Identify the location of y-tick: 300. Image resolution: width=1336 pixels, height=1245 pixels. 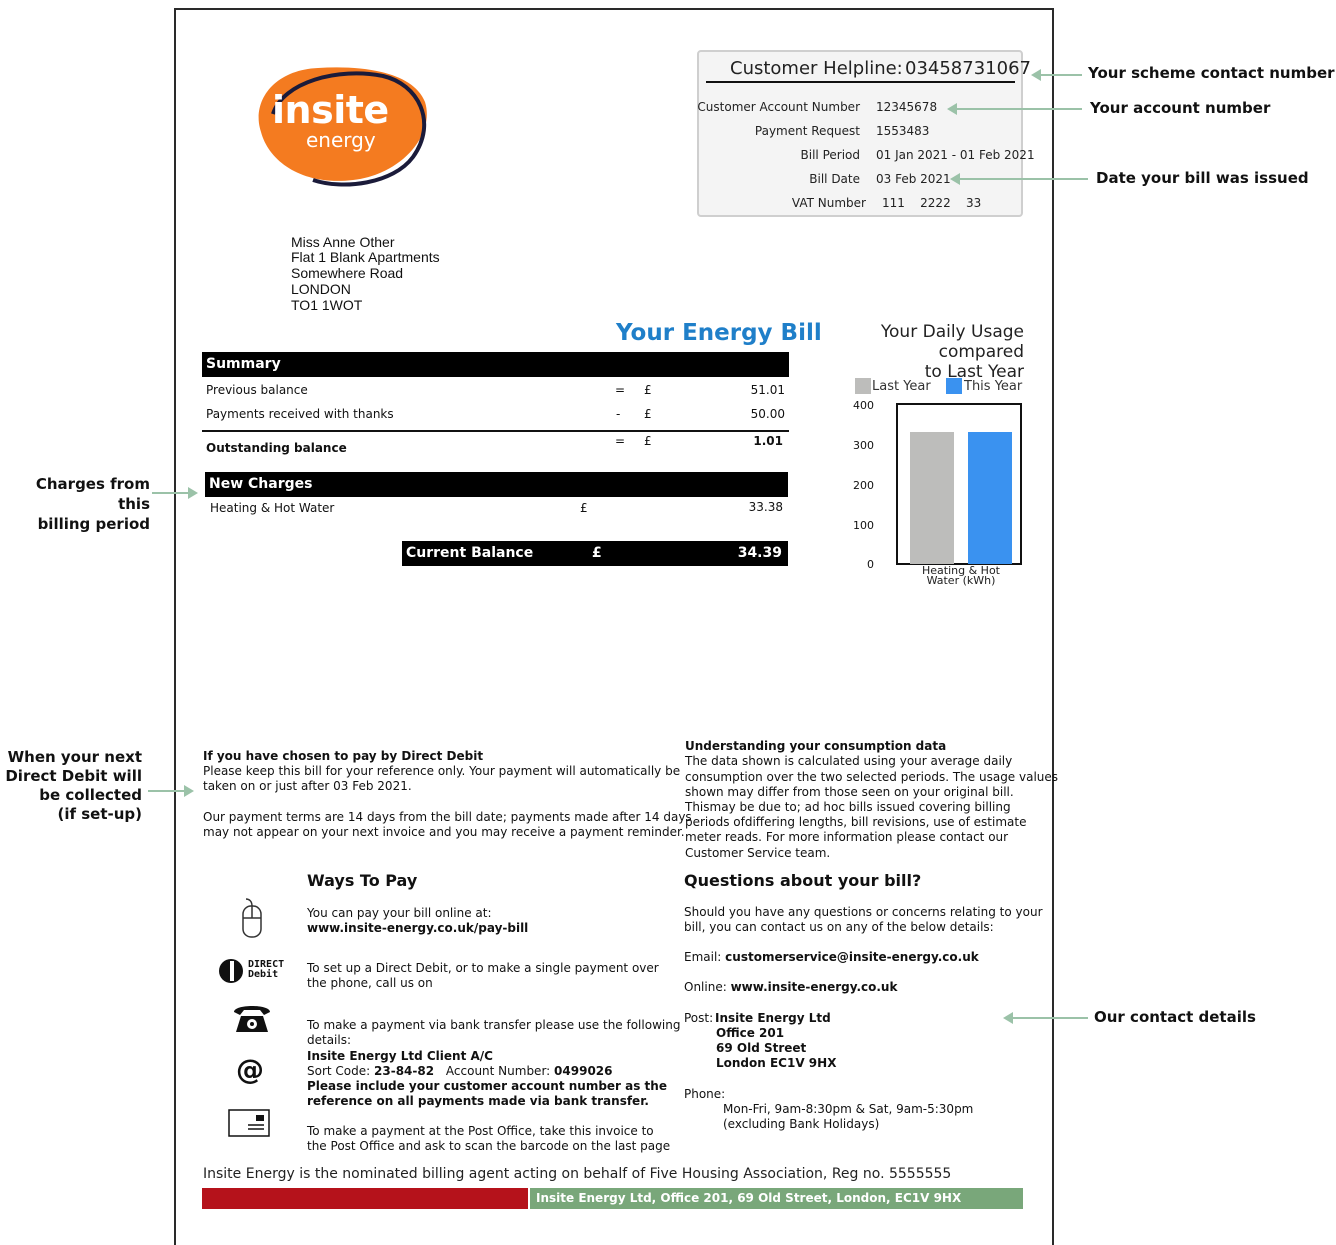
(863, 445).